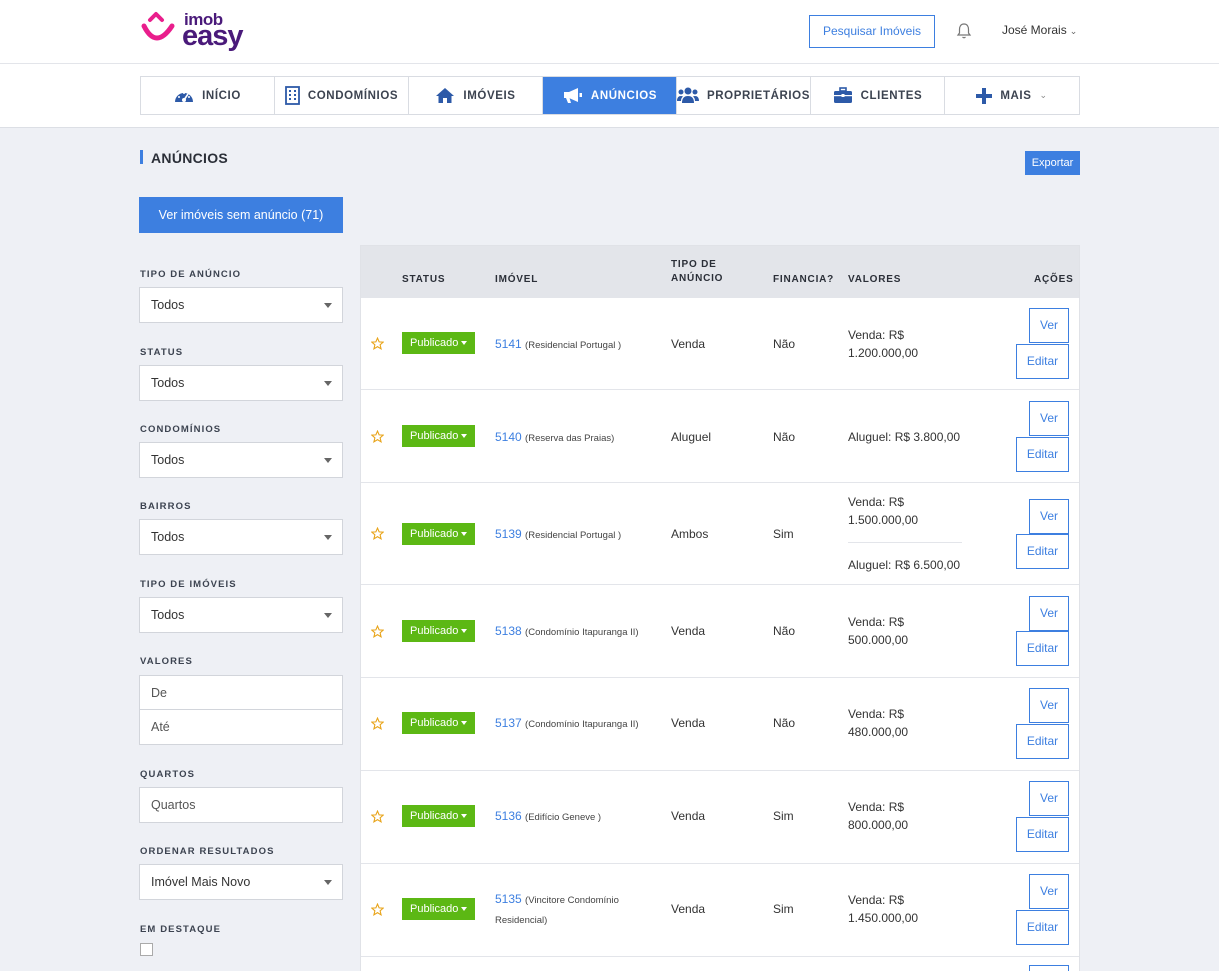  I want to click on nav-item-imoveis: IMÓVEIS, so click(476, 95).